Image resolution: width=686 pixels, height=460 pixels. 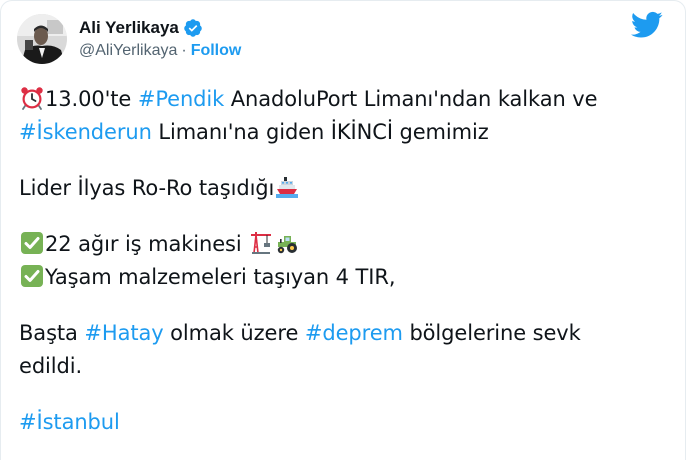 I want to click on handle-row: @AliYerlikaya · Follow, so click(x=160, y=51).